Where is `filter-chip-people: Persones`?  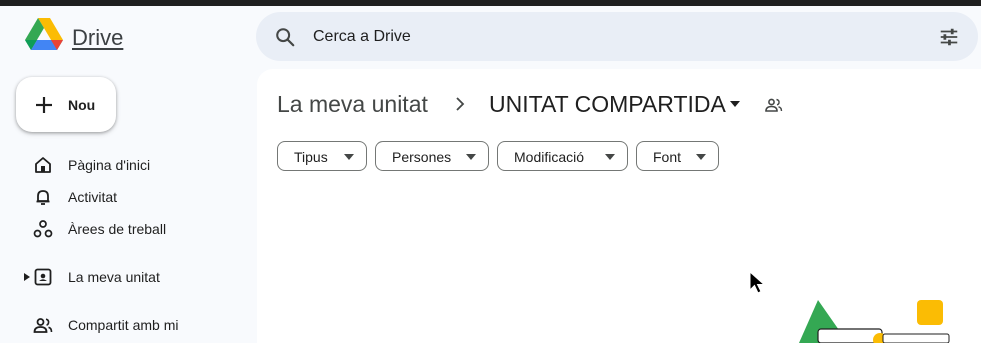
filter-chip-people: Persones is located at coordinates (432, 156).